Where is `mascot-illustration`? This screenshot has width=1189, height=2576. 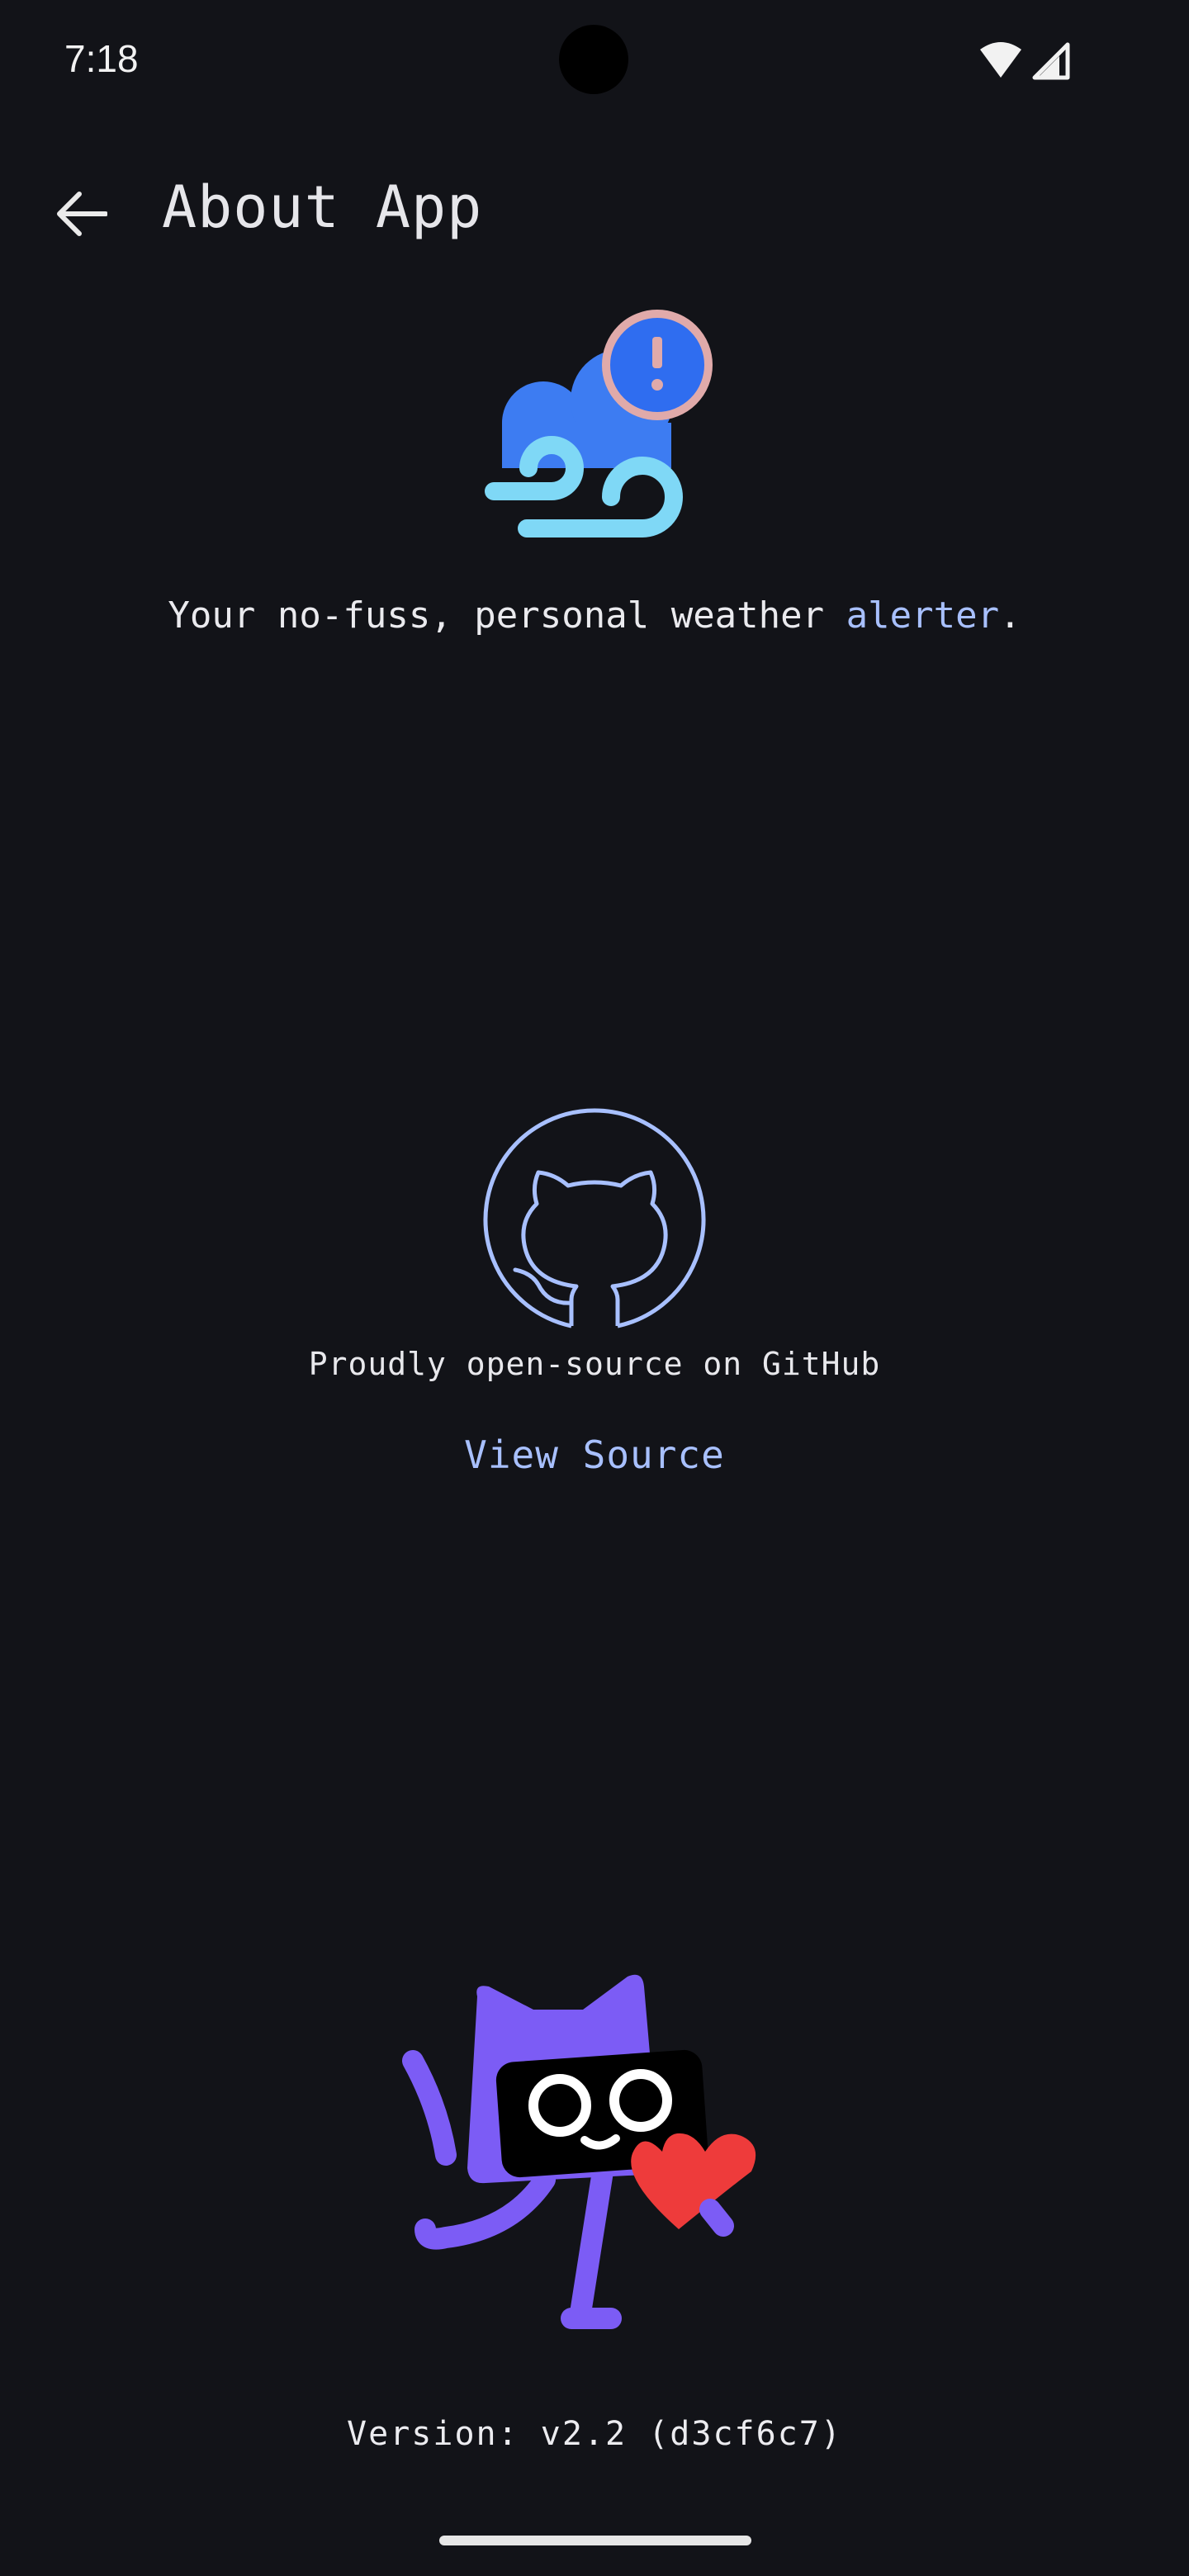
mascot-illustration is located at coordinates (578, 2148).